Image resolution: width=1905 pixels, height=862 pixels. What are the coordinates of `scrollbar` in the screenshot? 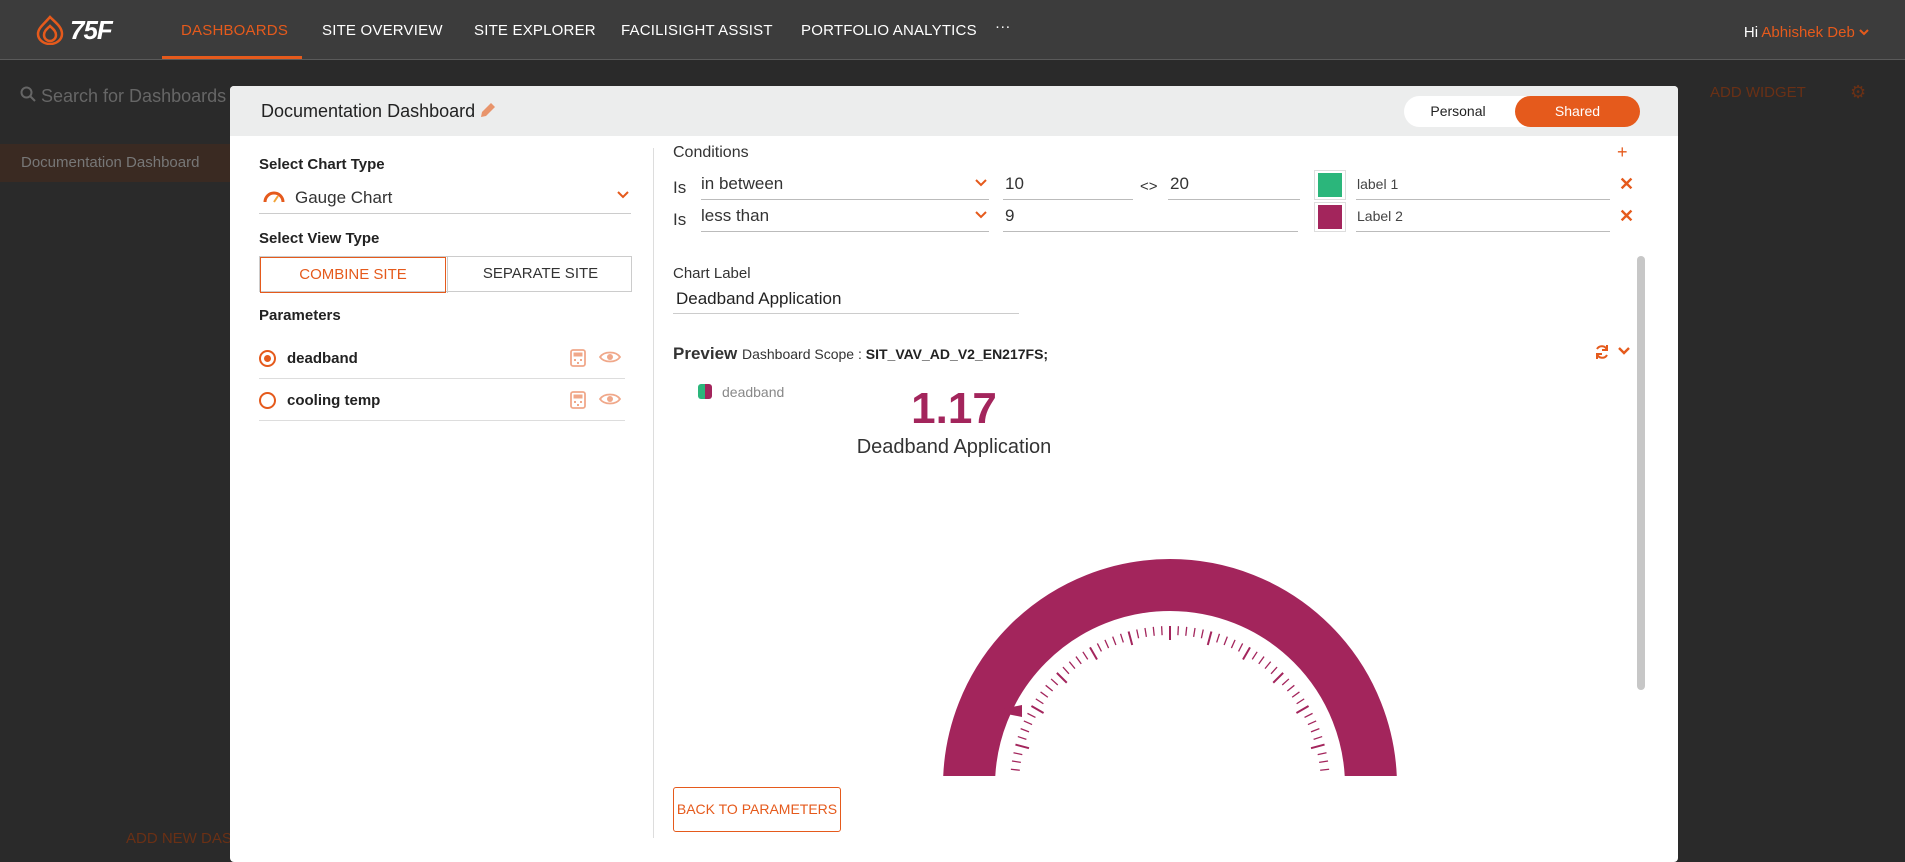 It's located at (1641, 473).